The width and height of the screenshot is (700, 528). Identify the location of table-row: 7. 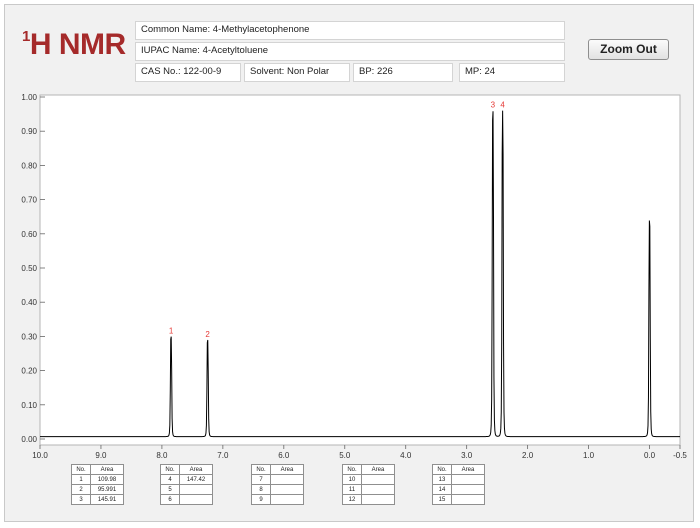
(277, 479).